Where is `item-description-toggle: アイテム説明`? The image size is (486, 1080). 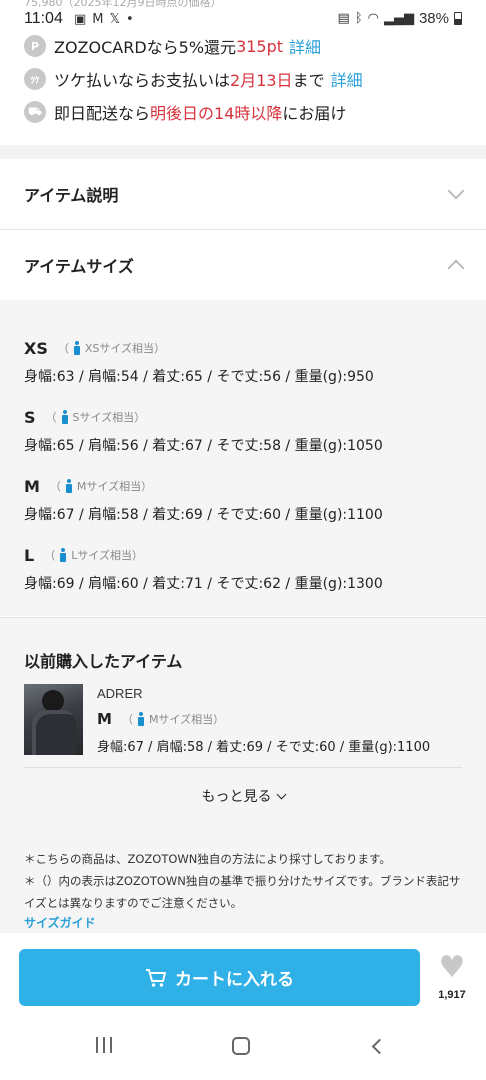
item-description-toggle: アイテム説明 is located at coordinates (243, 194).